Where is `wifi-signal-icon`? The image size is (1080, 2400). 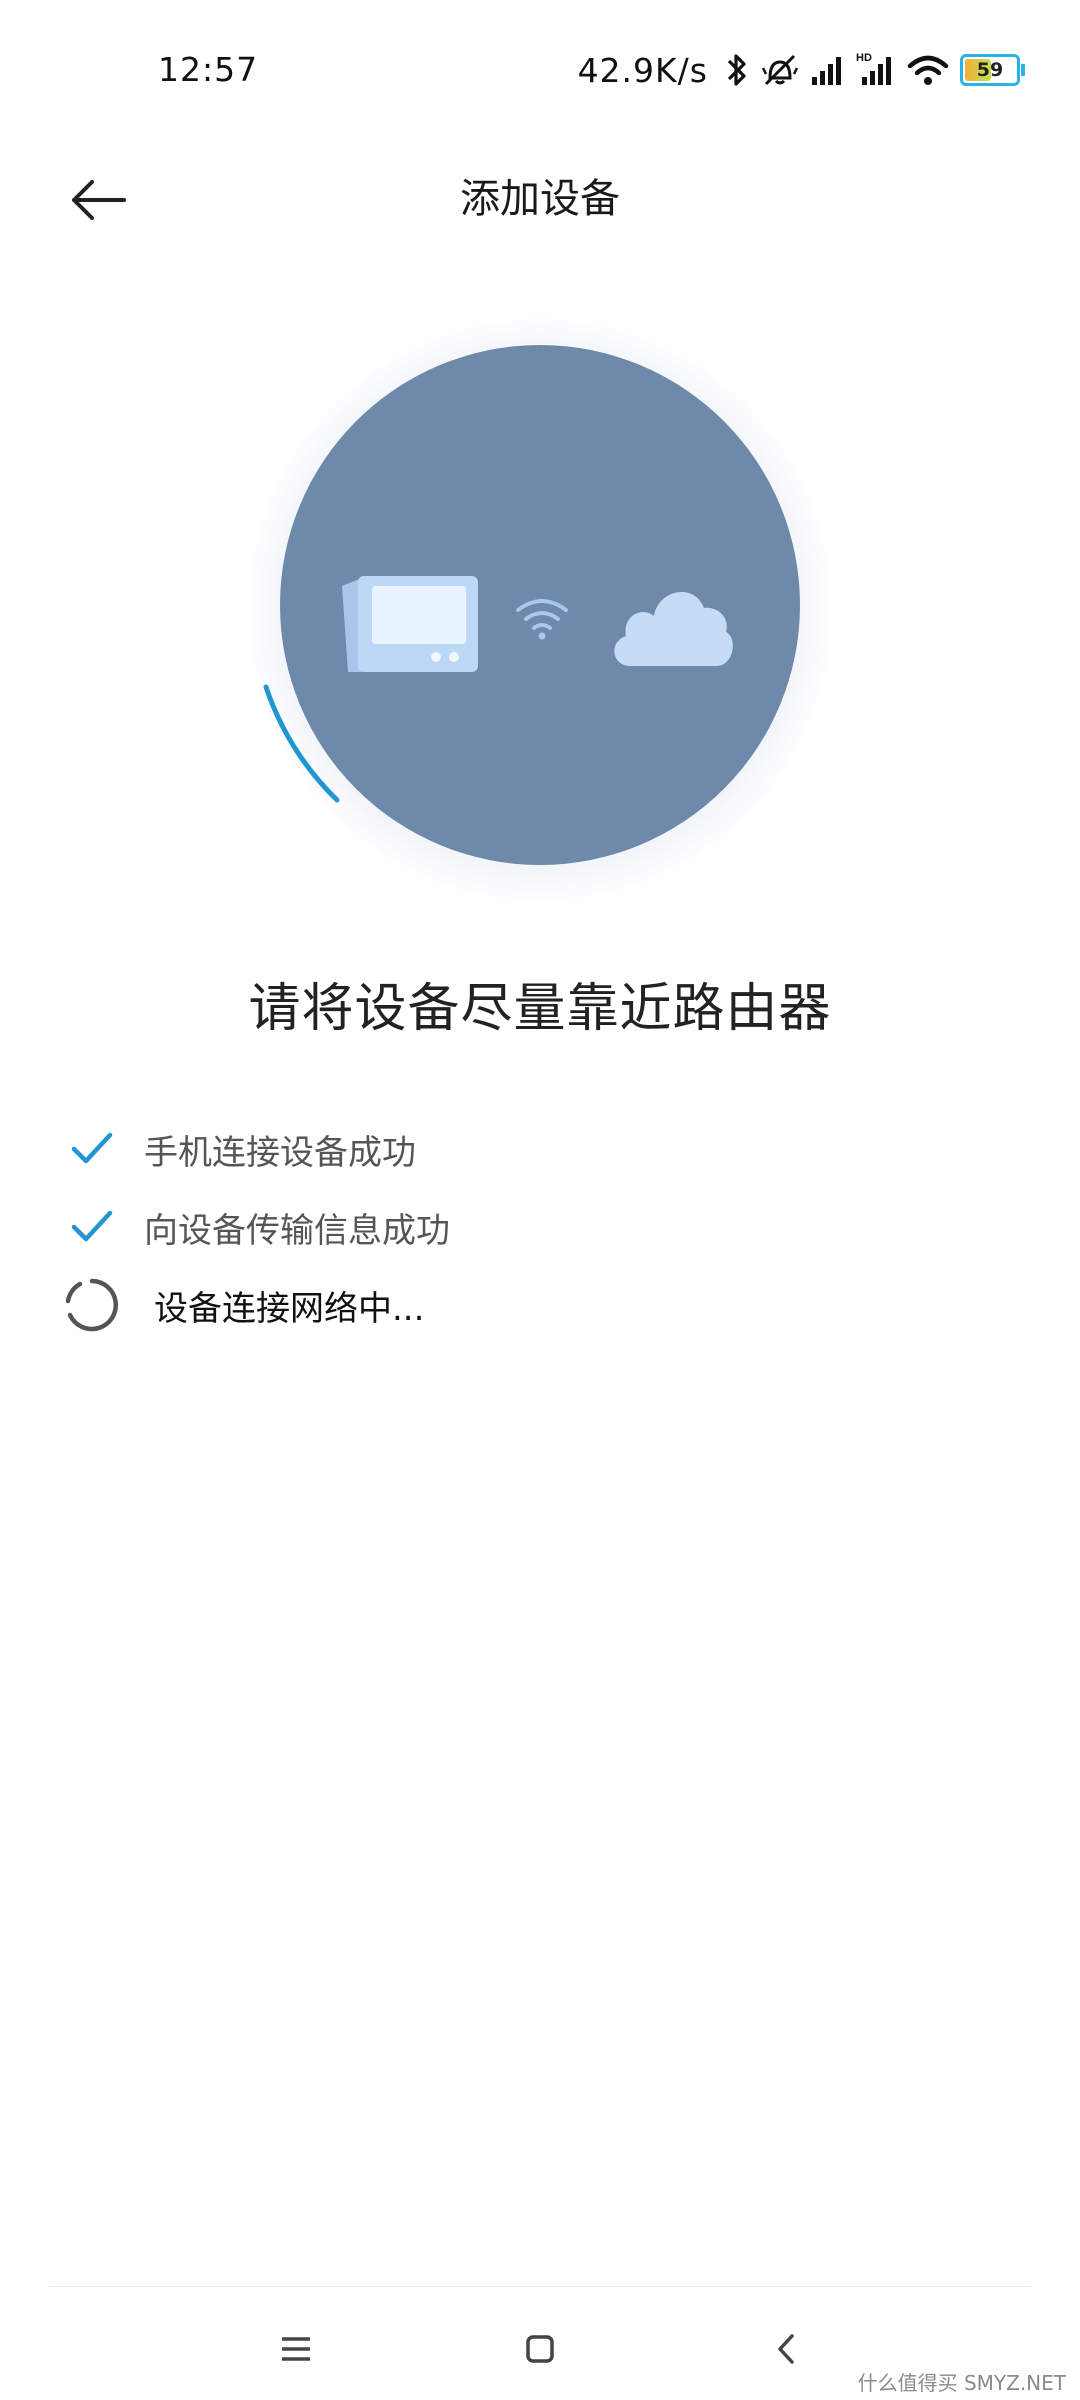 wifi-signal-icon is located at coordinates (542, 619).